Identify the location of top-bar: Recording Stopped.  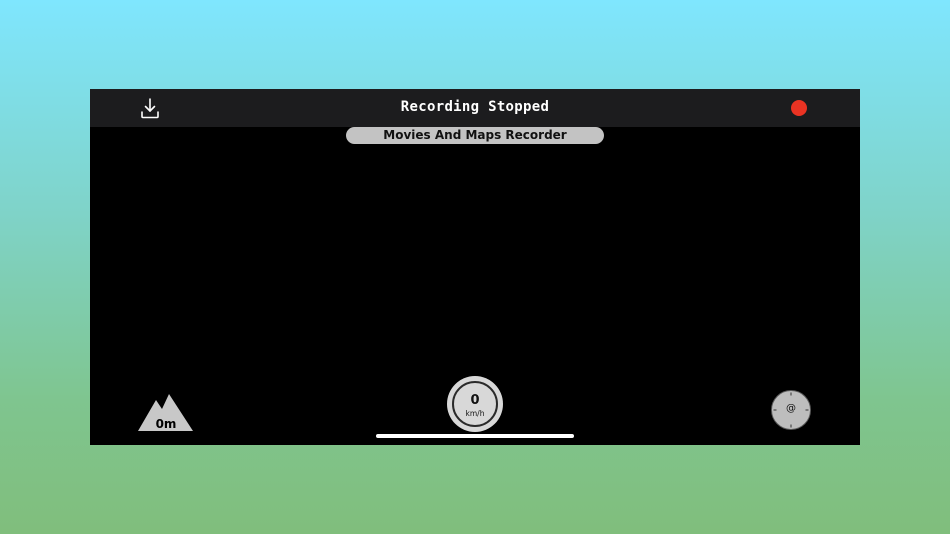
(475, 108).